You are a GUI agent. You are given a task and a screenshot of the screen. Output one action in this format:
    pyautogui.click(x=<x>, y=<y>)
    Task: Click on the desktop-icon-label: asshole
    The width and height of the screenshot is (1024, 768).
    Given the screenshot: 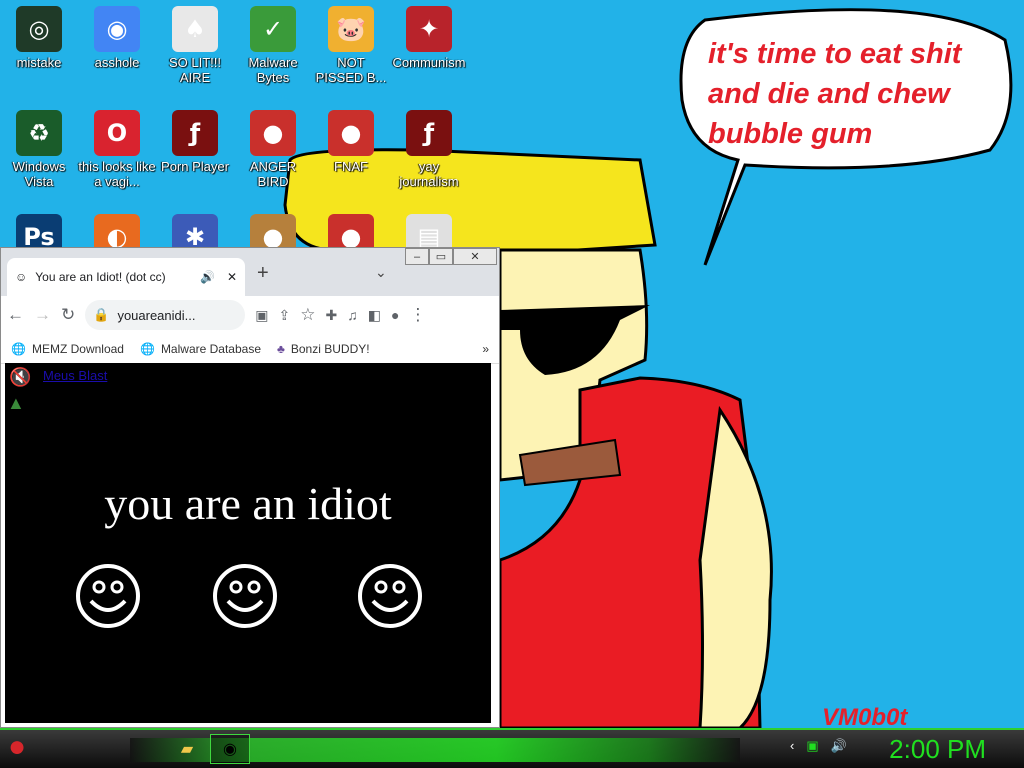 What is the action you would take?
    pyautogui.click(x=117, y=62)
    